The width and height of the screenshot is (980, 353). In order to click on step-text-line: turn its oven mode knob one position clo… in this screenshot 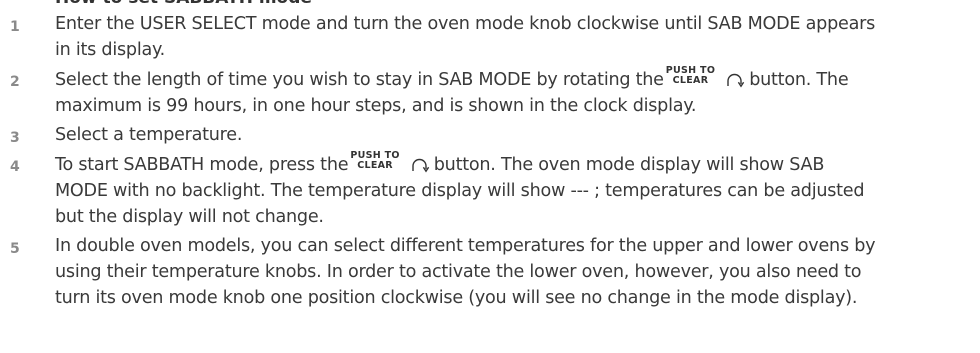, I will do `click(456, 298)`.